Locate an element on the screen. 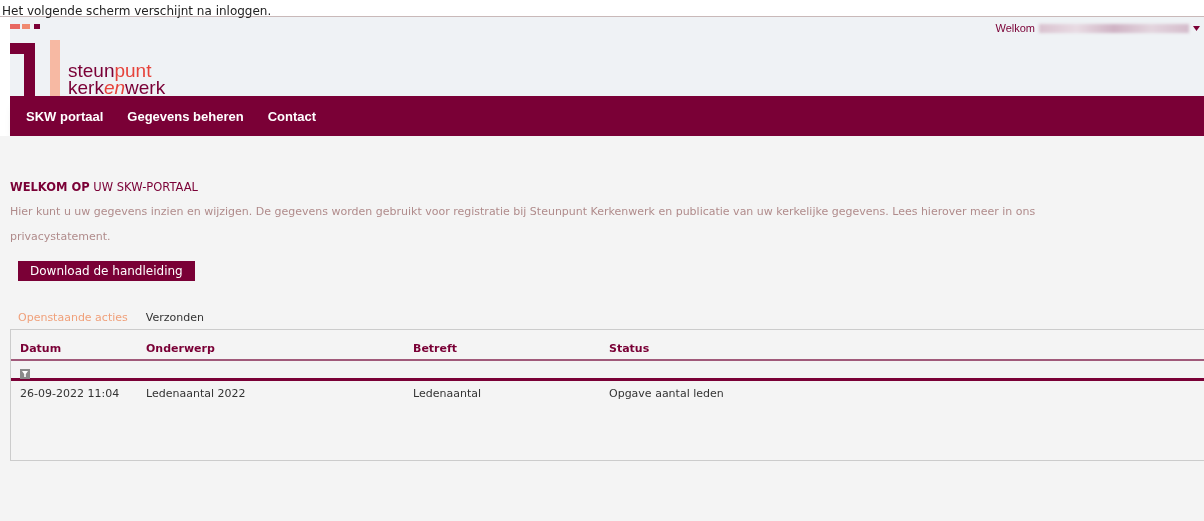 The height and width of the screenshot is (521, 1204). column-header: Datum is located at coordinates (83, 348).